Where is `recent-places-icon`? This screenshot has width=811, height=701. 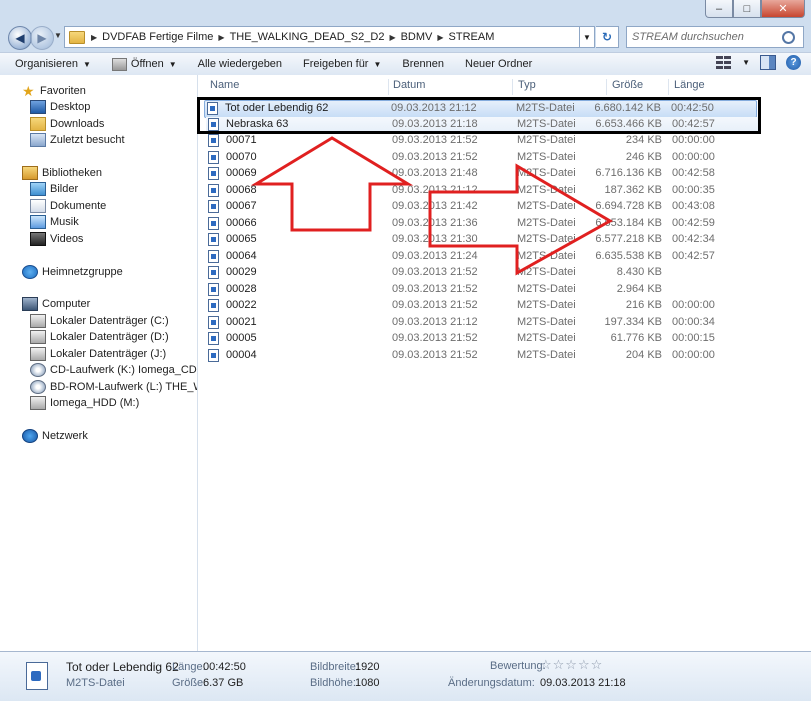 recent-places-icon is located at coordinates (38, 140).